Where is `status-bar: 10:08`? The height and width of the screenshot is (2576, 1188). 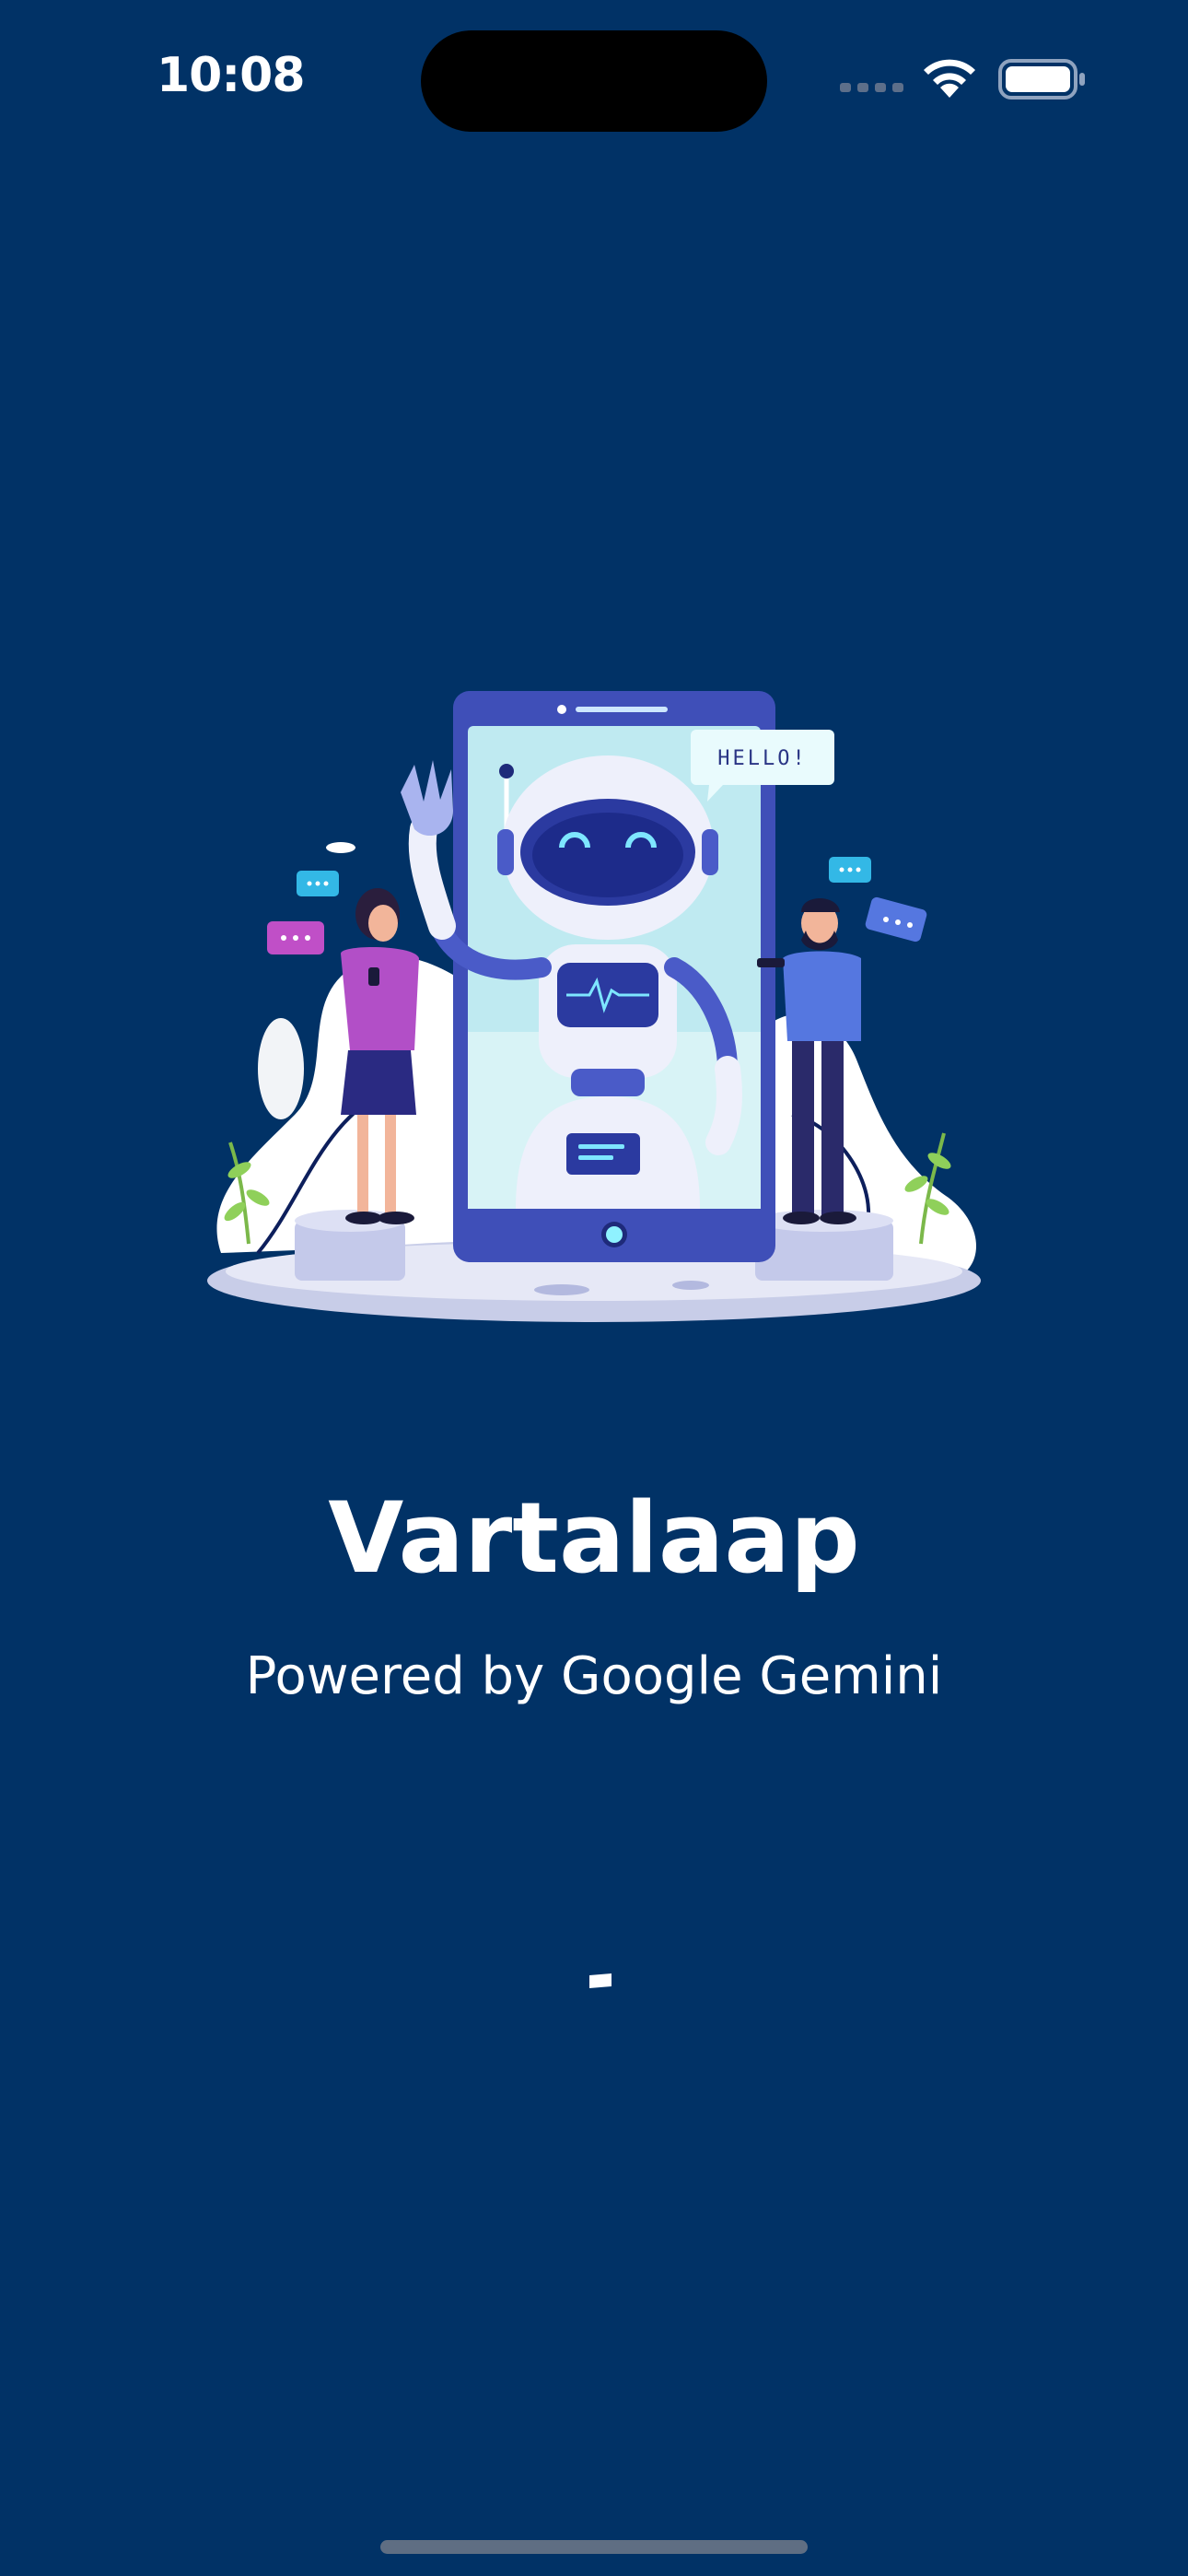
status-bar: 10:08 is located at coordinates (594, 80).